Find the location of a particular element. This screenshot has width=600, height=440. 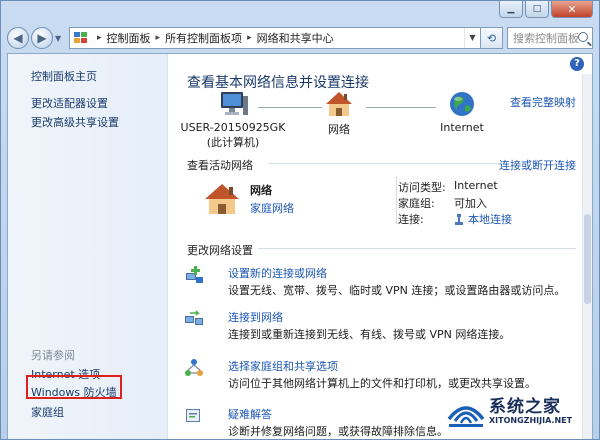

maximize-icon: □ is located at coordinates (537, 9).